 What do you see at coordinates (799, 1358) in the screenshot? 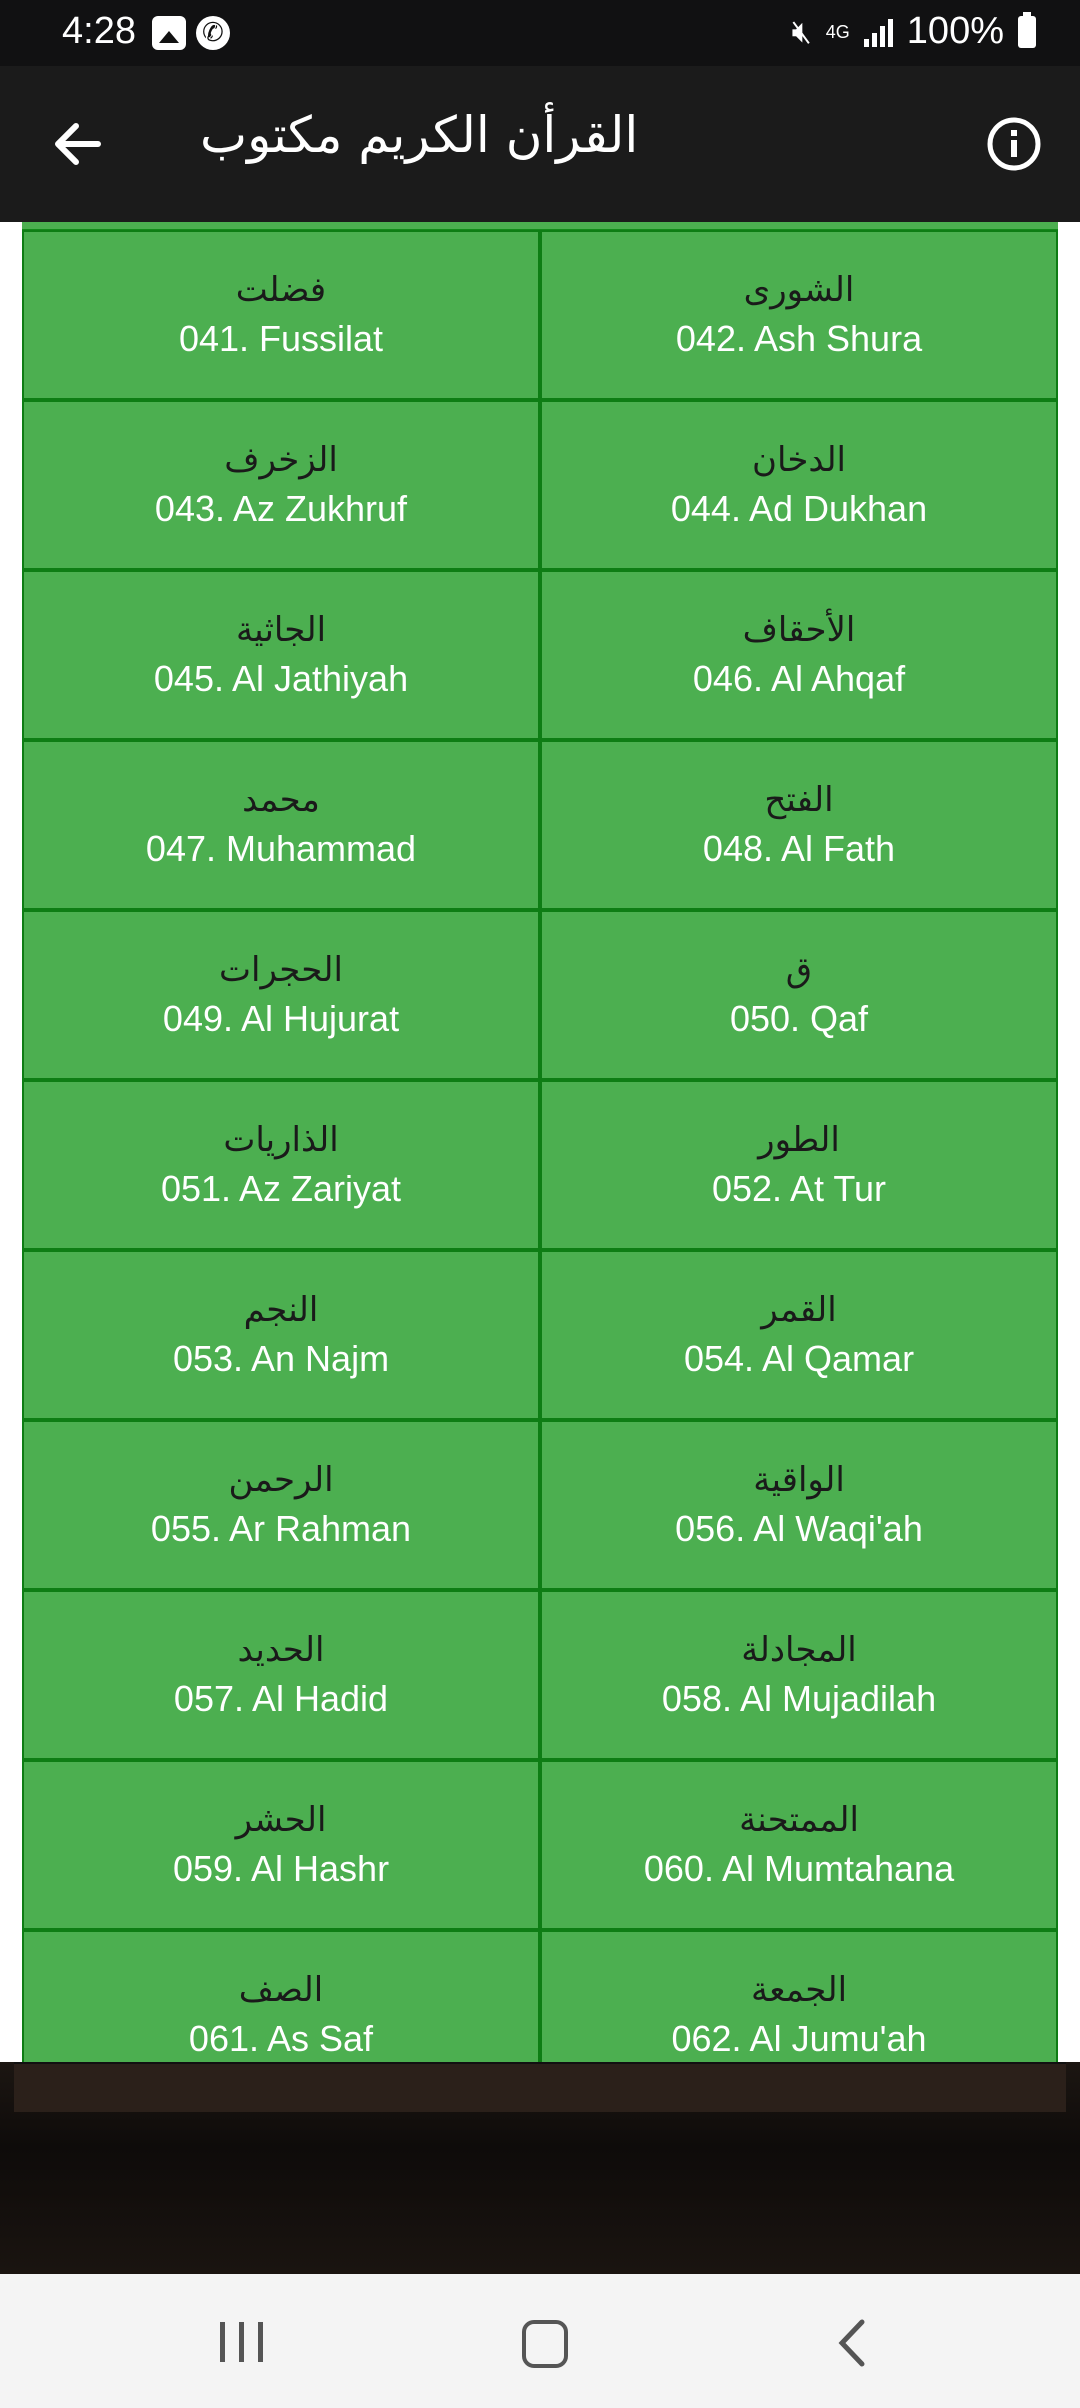
I see `surah-english-name: 054. Al Qamar` at bounding box center [799, 1358].